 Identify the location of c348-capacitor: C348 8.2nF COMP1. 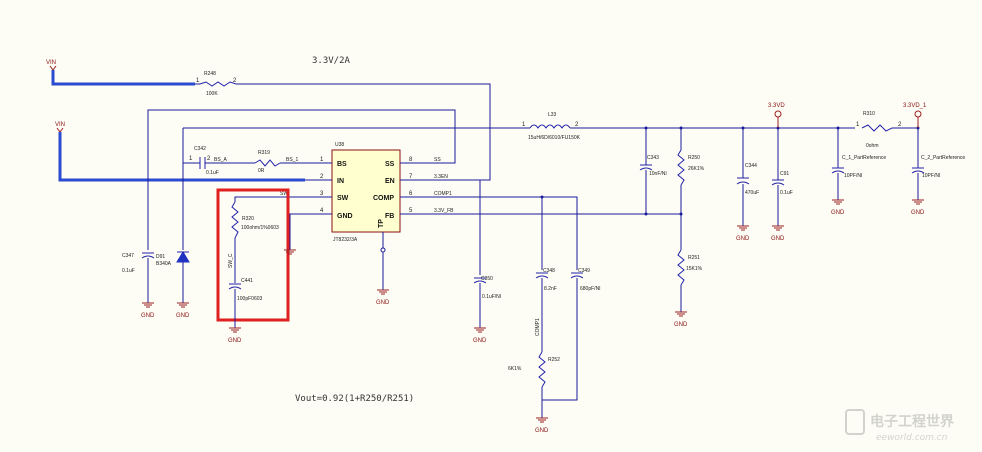
(546, 310).